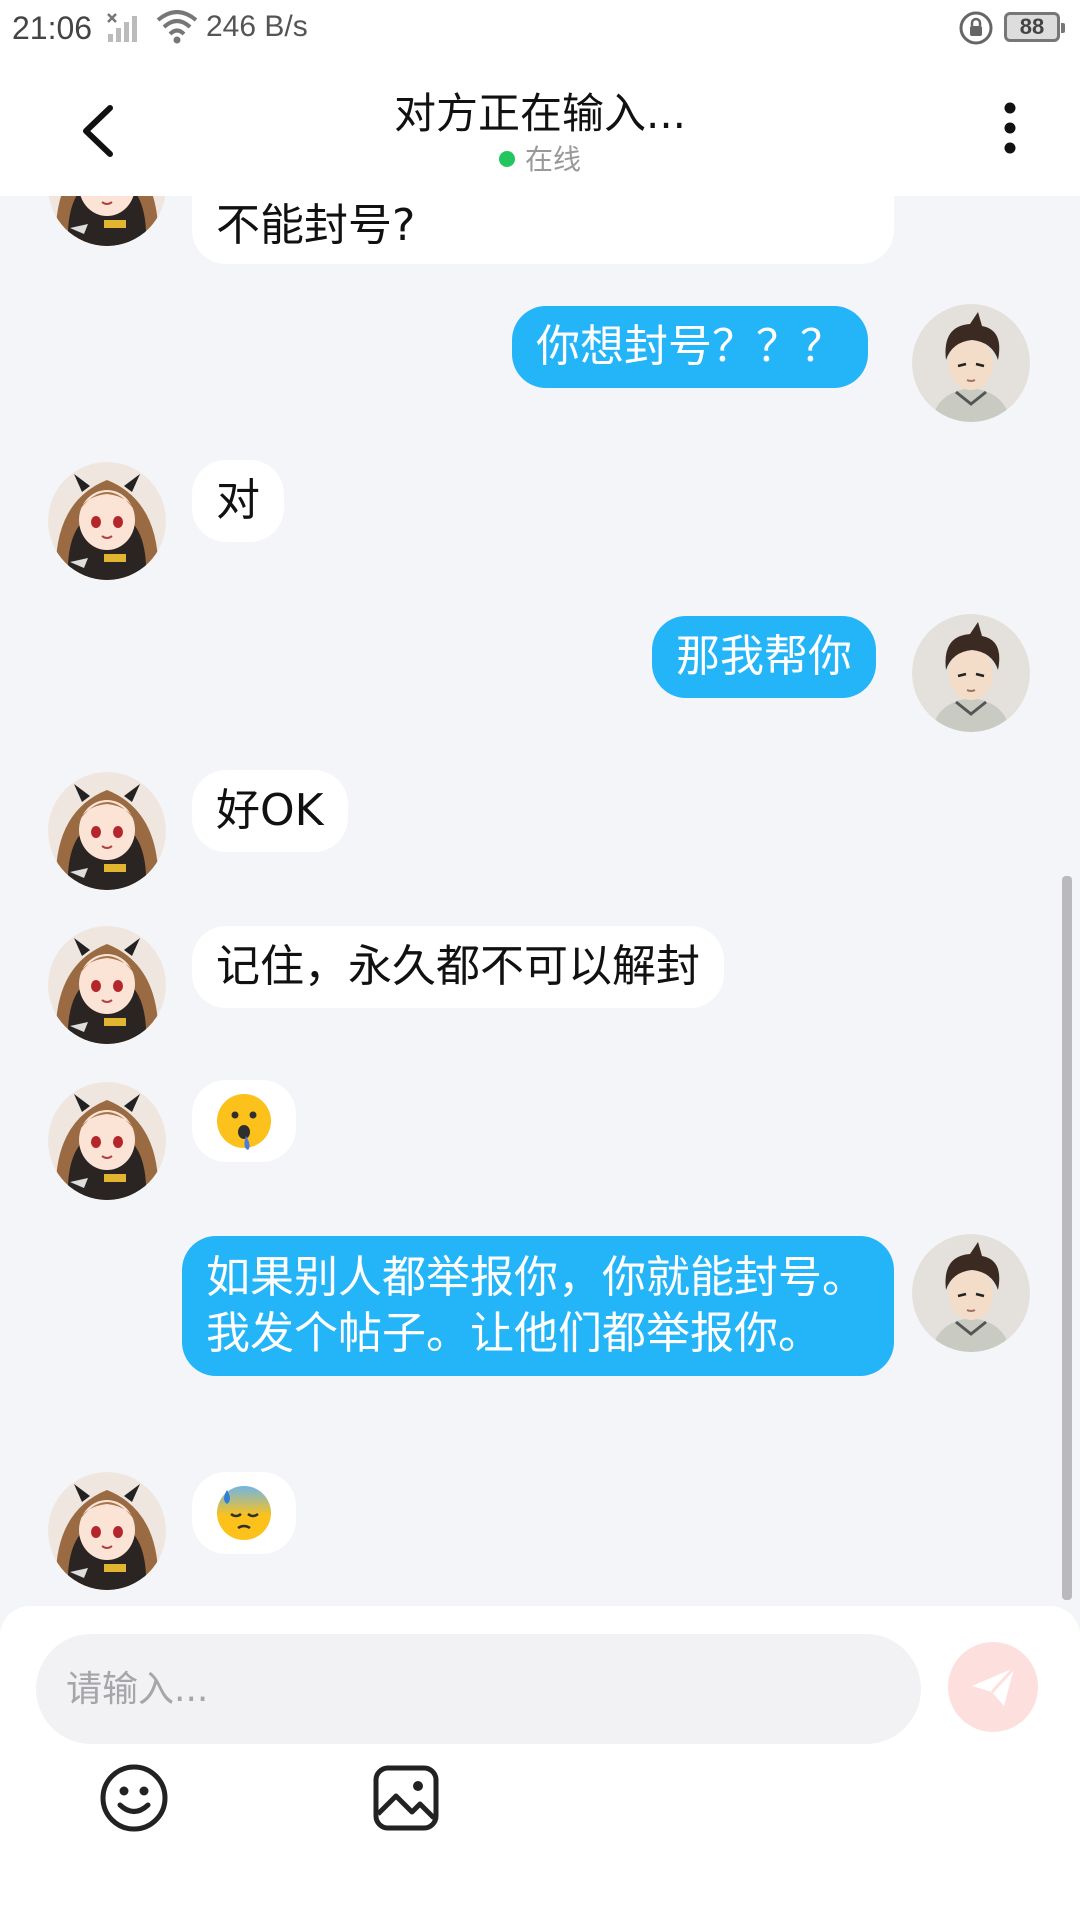  I want to click on image-icon, so click(406, 1798).